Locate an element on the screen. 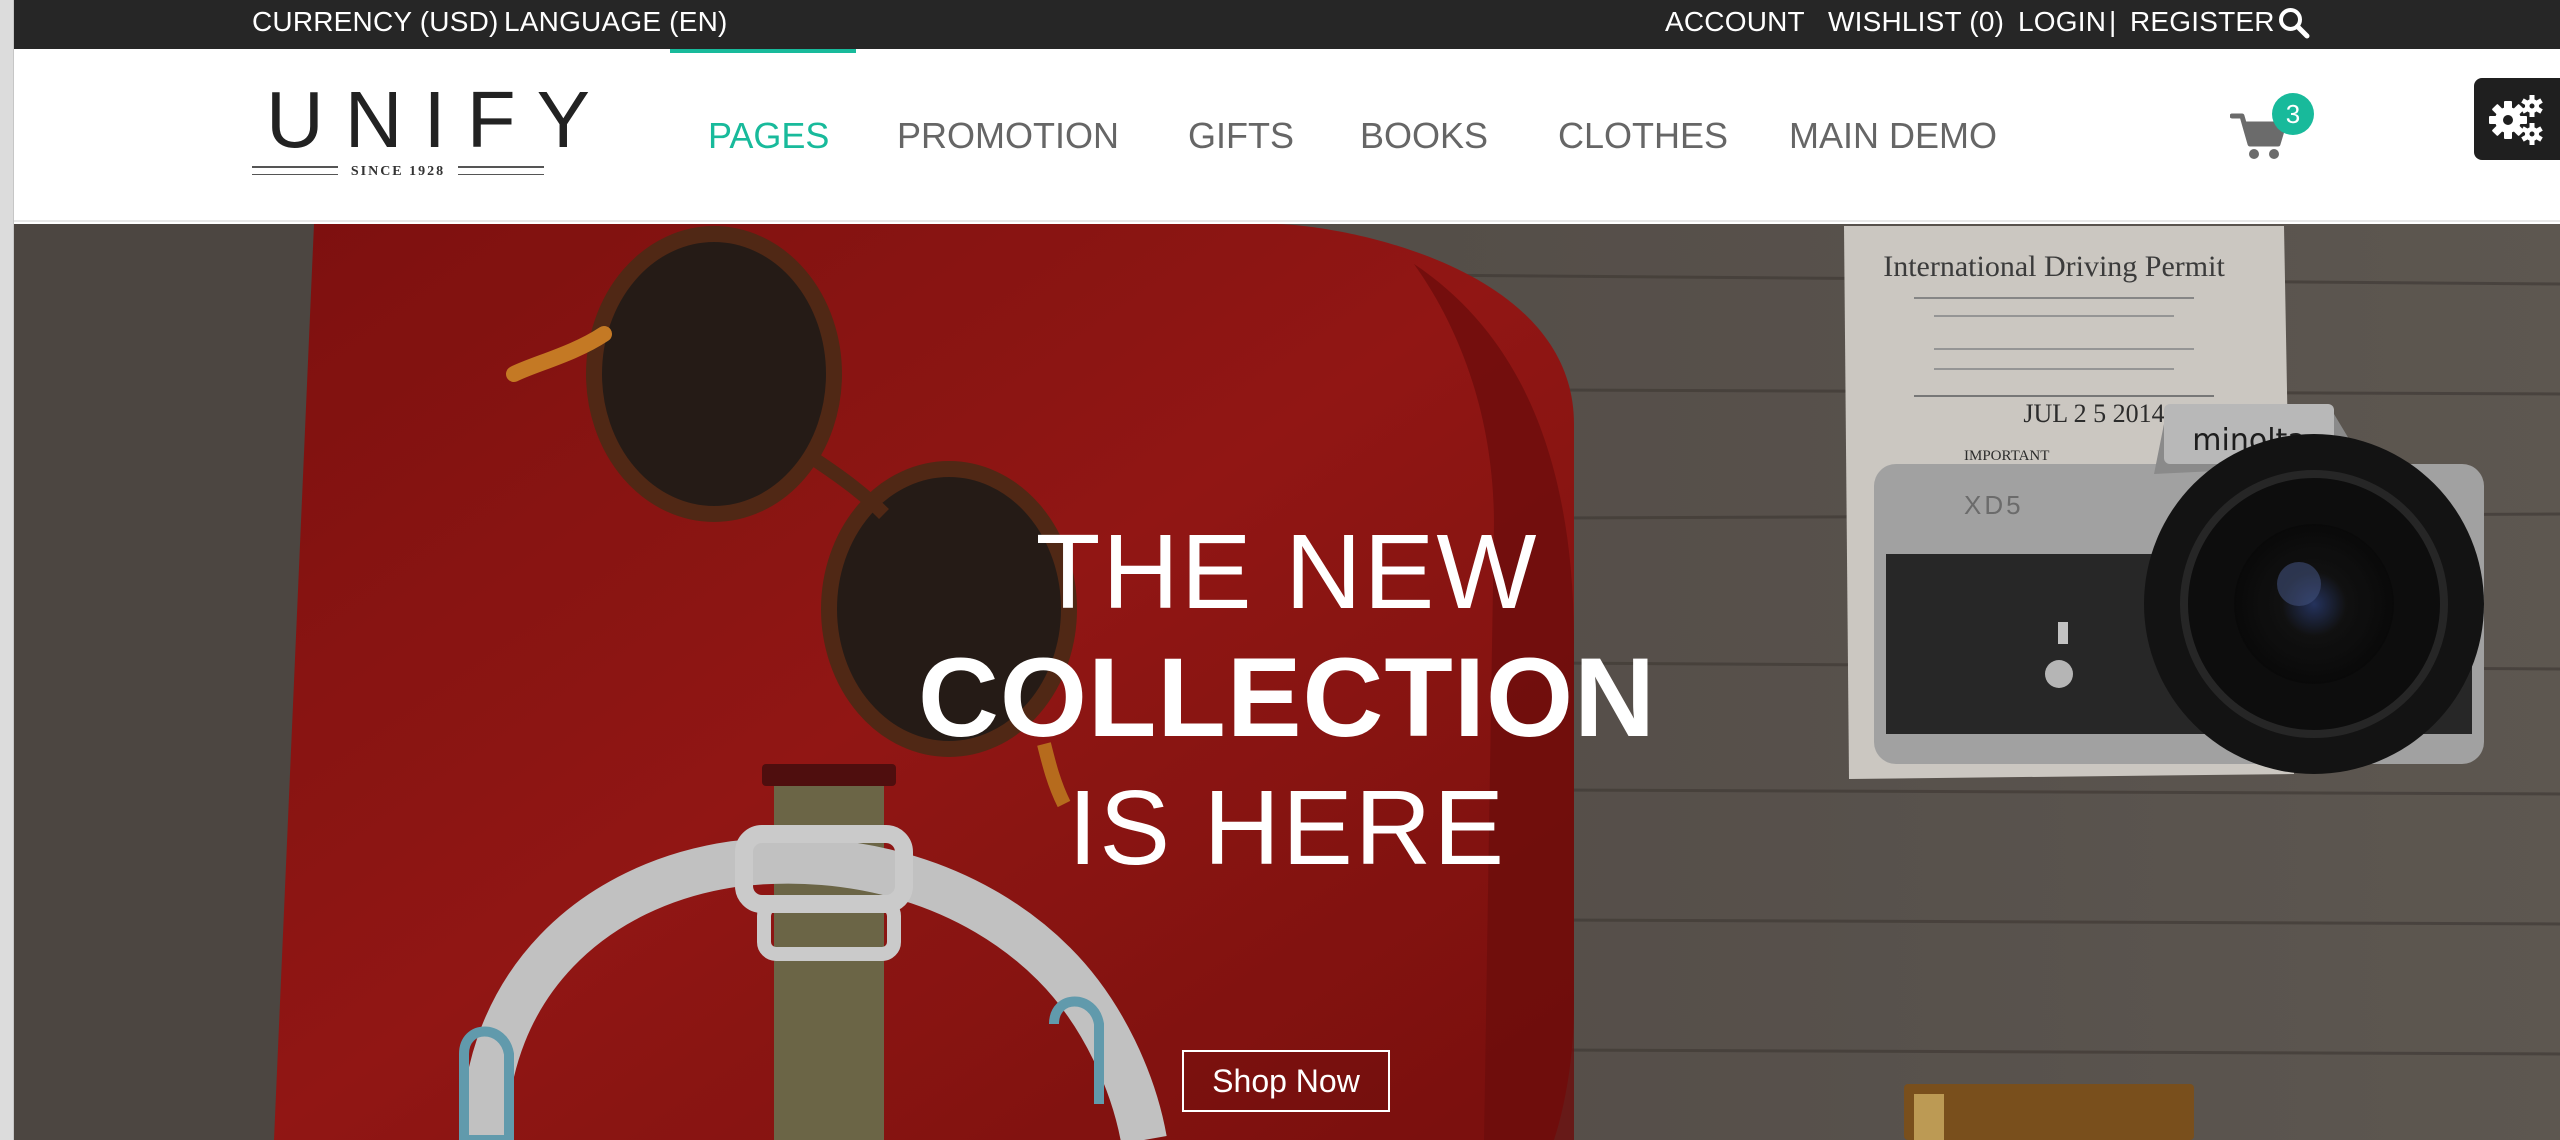  gears-icon is located at coordinates (2516, 120).